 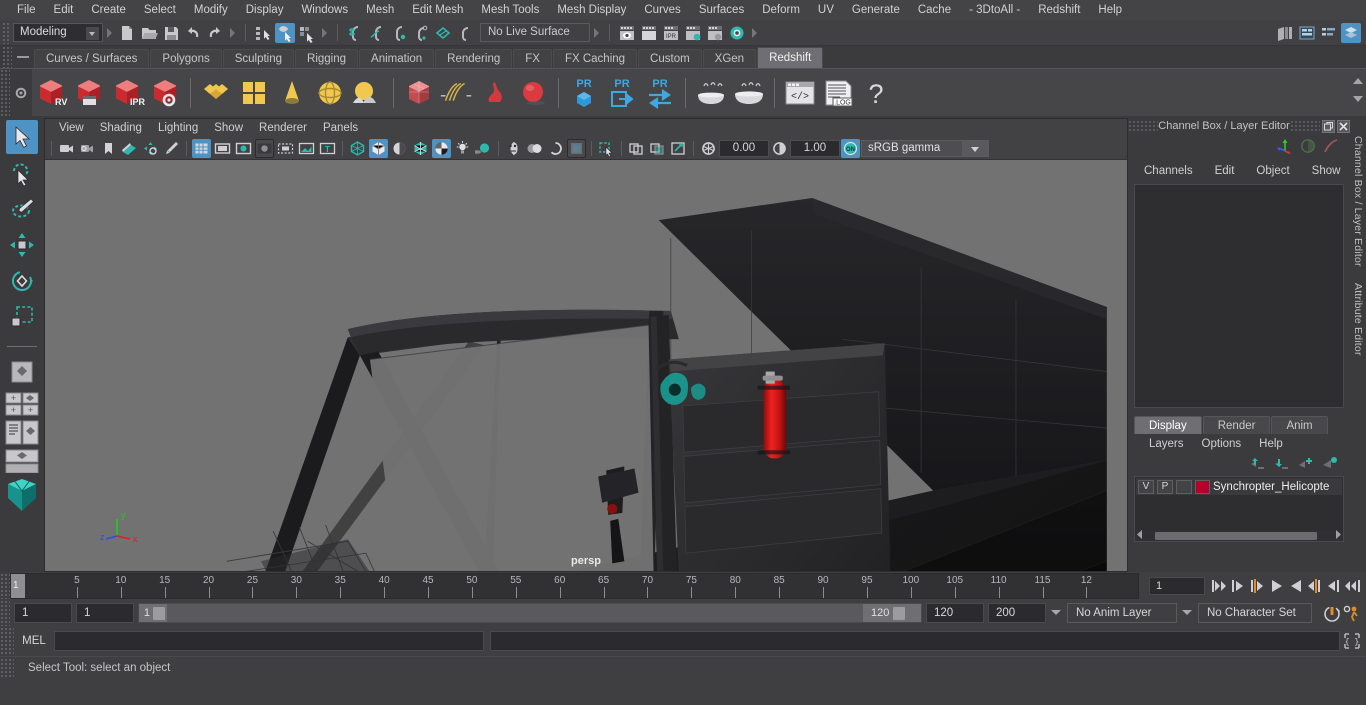 What do you see at coordinates (216, 93) in the screenshot?
I see `shelf-button-redshift-material-sphere` at bounding box center [216, 93].